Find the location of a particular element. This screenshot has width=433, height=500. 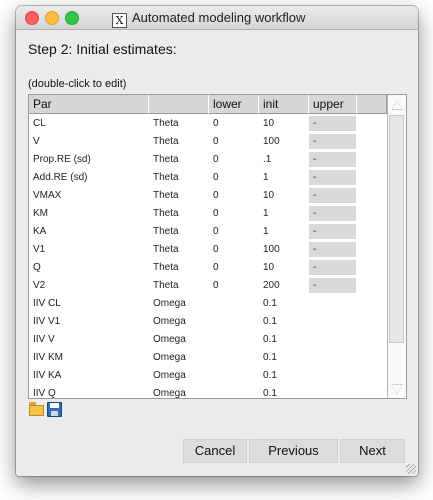

cell-par: IIV V1 is located at coordinates (89, 321).